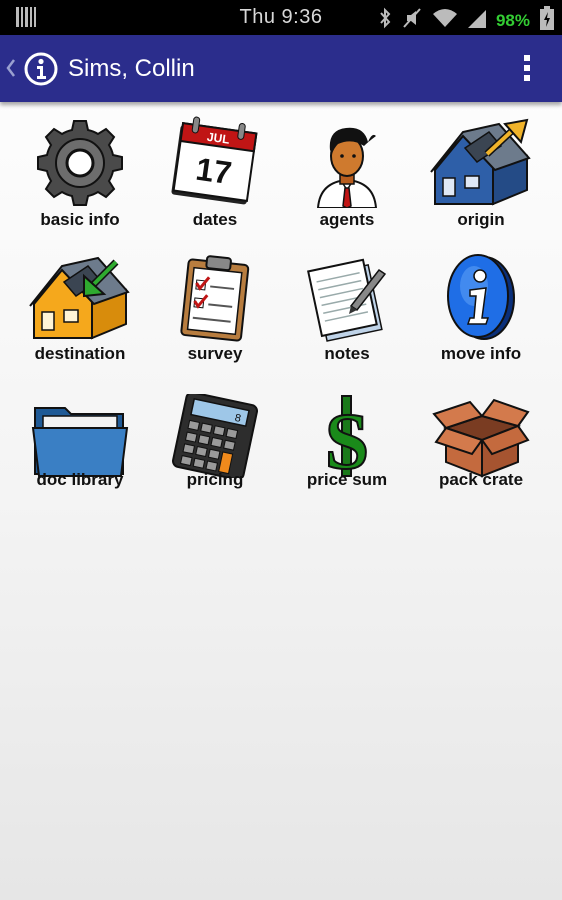 This screenshot has width=562, height=900. What do you see at coordinates (547, 20) in the screenshot?
I see `battery-charging-icon` at bounding box center [547, 20].